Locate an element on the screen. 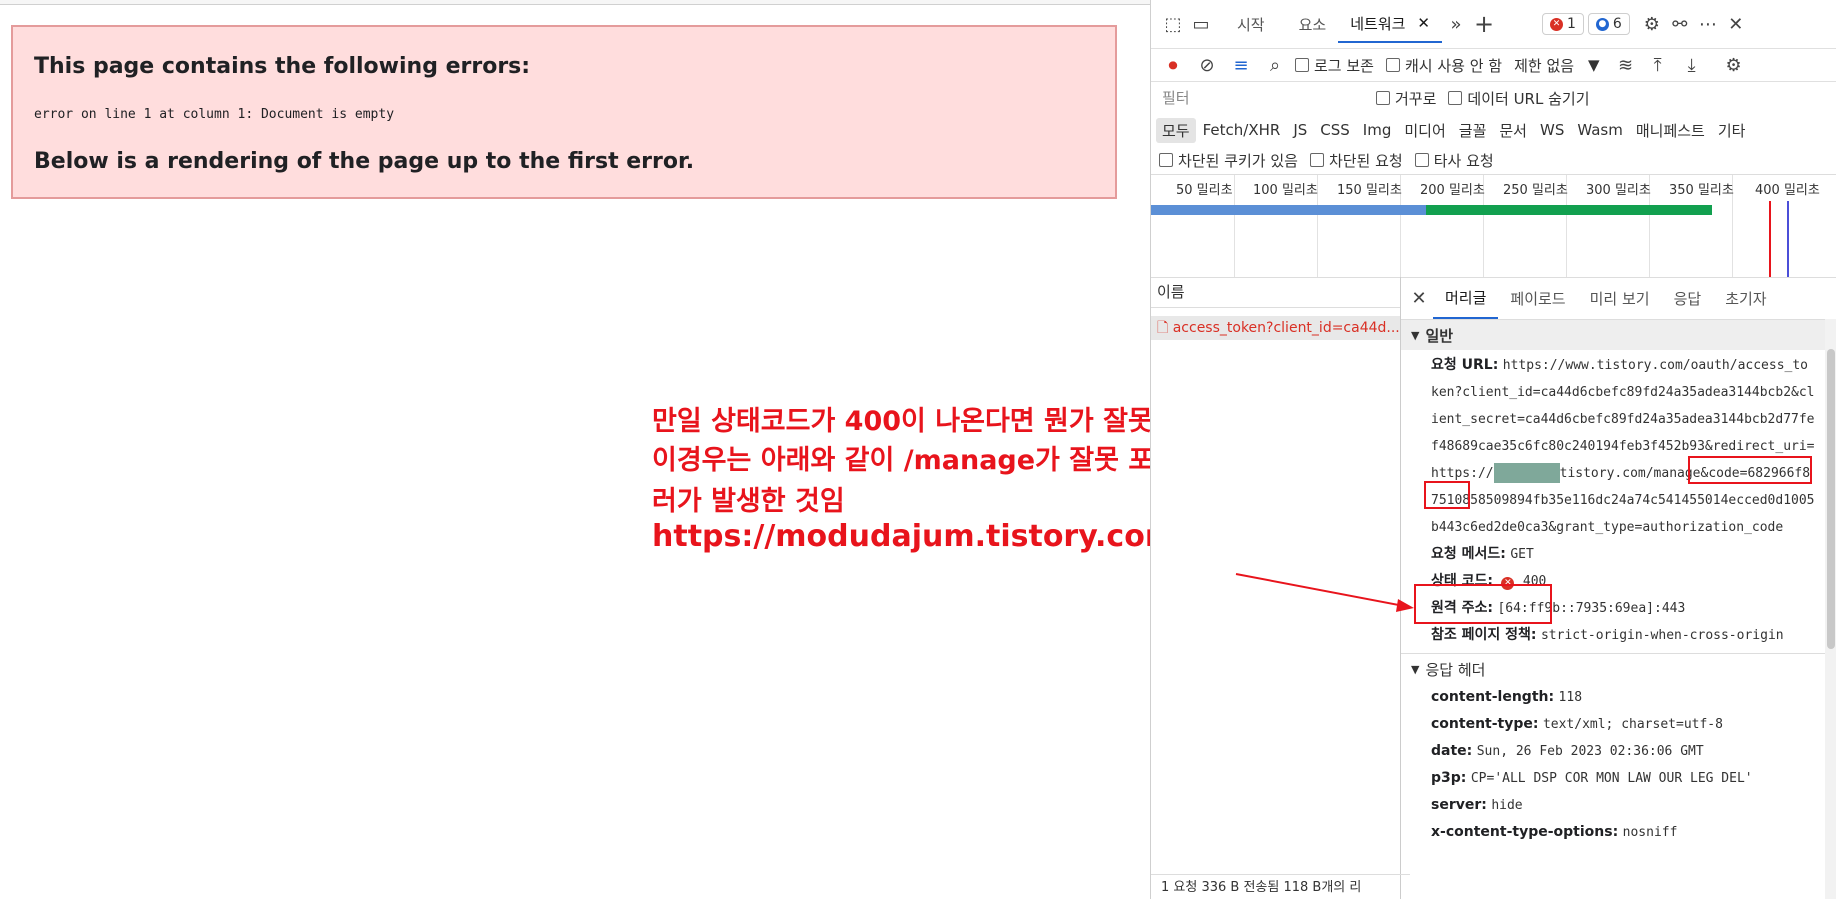  general-title: 일반 is located at coordinates (1439, 335).